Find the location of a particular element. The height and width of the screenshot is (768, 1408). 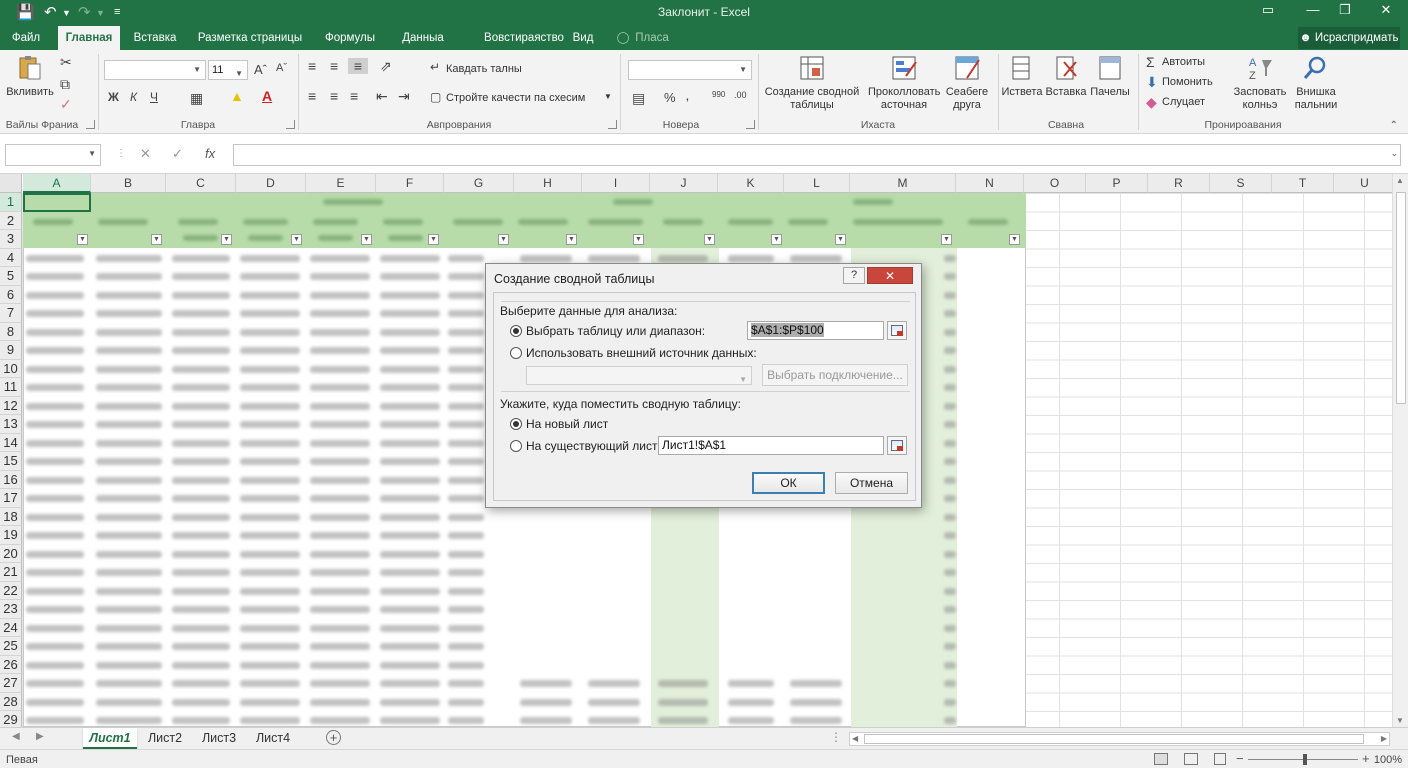

row-header-9: 9 is located at coordinates (11, 350).